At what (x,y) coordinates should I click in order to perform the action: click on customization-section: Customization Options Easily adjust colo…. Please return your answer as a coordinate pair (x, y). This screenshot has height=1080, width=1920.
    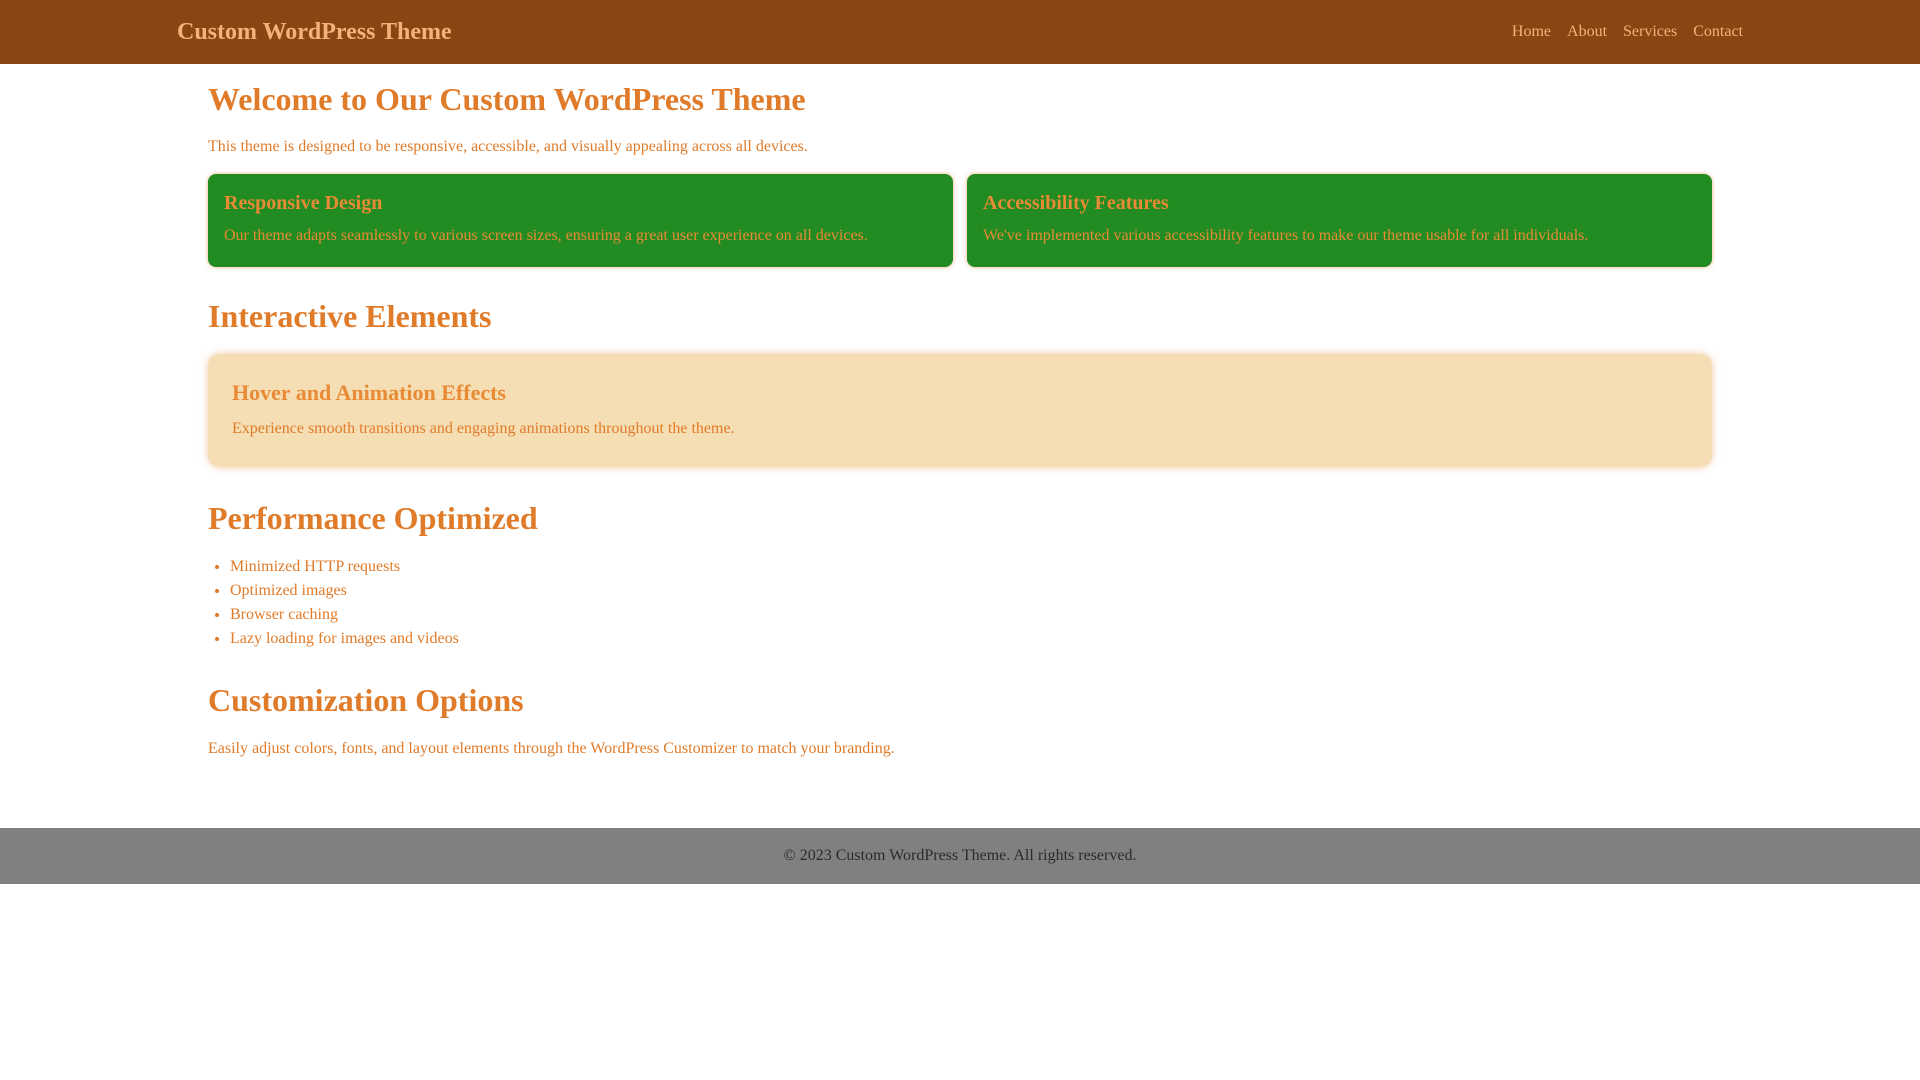
    Looking at the image, I should click on (960, 719).